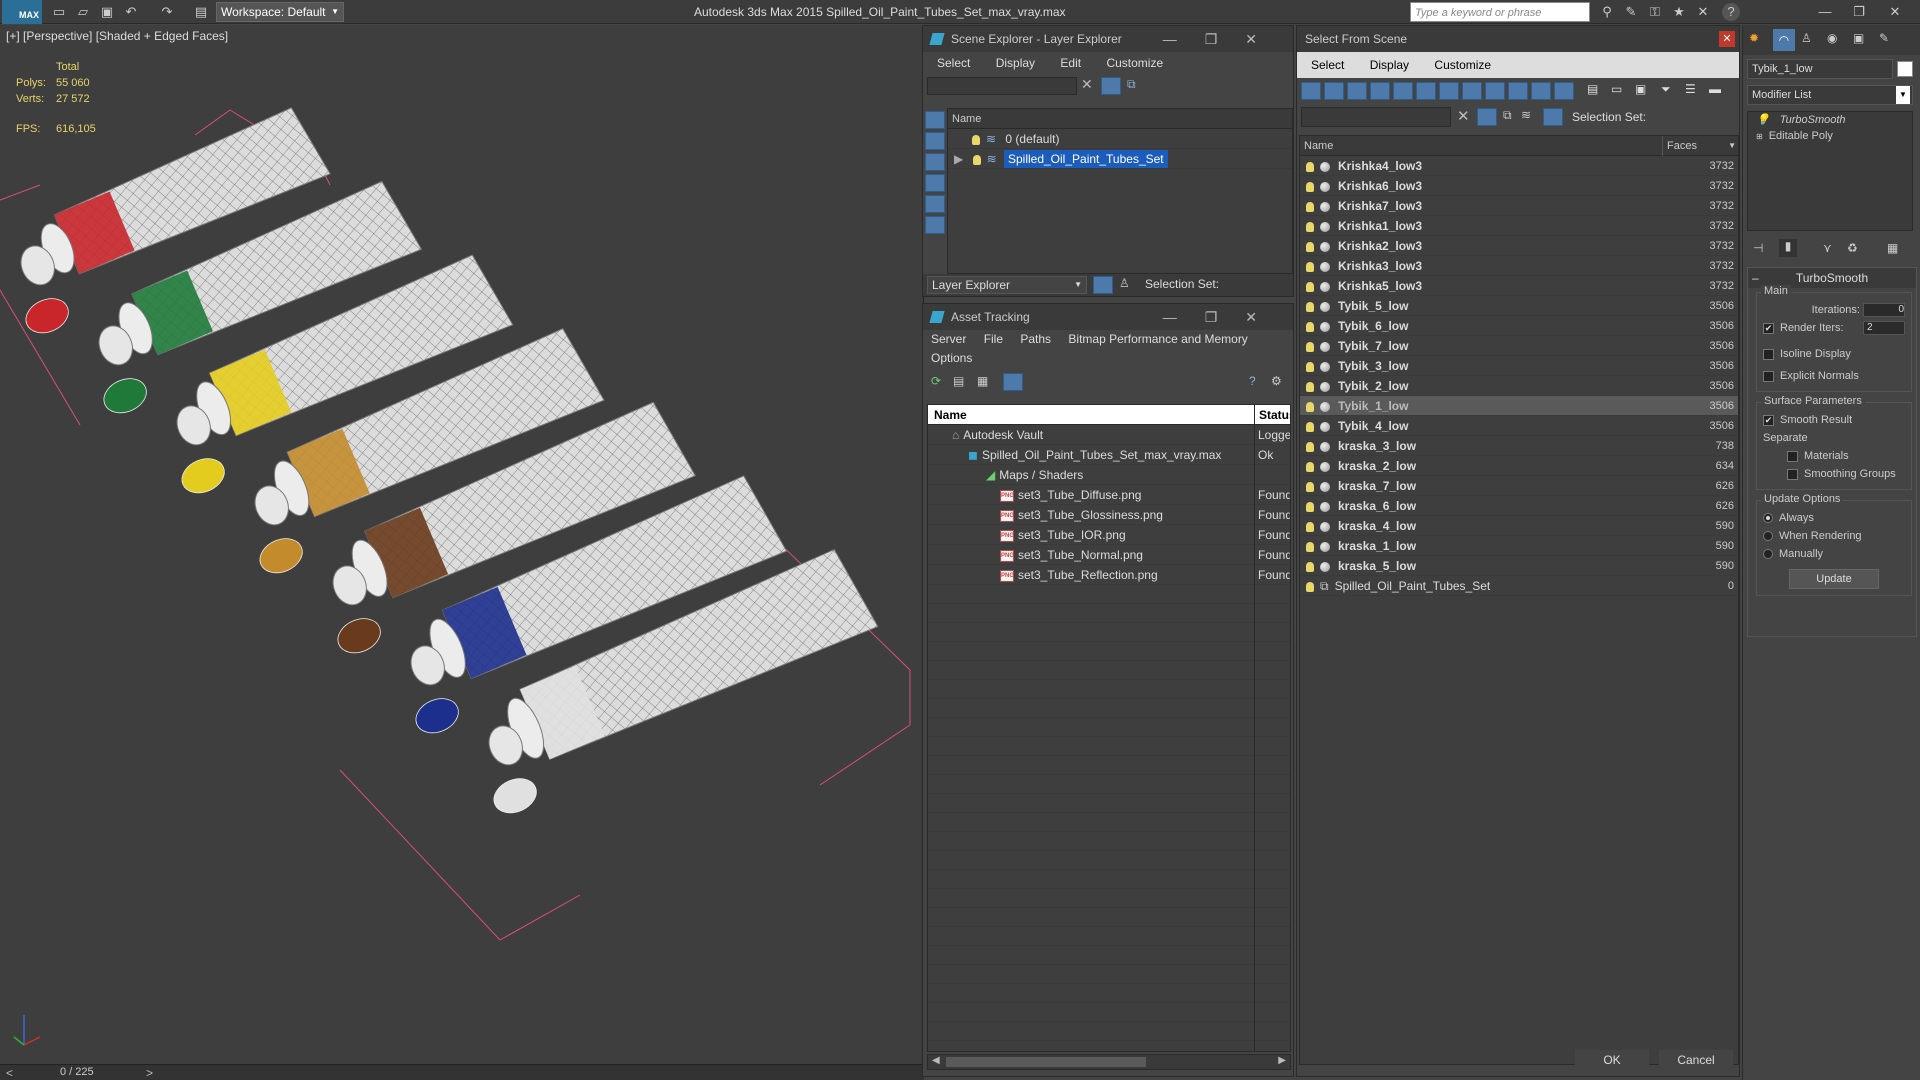 This screenshot has width=1920, height=1080. What do you see at coordinates (1905, 69) in the screenshot?
I see `object-color-swatch` at bounding box center [1905, 69].